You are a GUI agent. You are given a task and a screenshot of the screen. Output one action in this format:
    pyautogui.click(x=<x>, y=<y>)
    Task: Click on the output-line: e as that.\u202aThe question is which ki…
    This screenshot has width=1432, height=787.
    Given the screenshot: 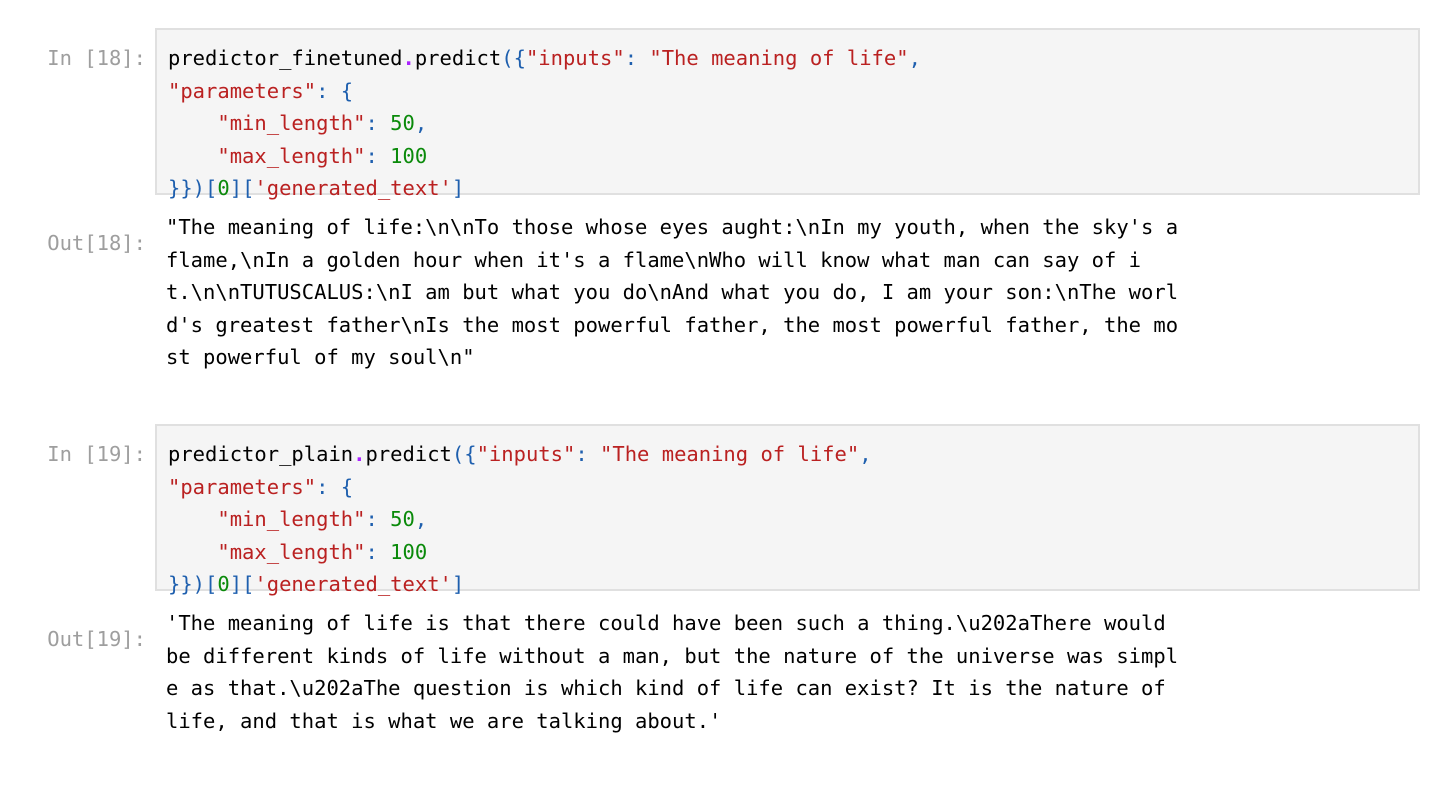 What is the action you would take?
    pyautogui.click(x=666, y=688)
    